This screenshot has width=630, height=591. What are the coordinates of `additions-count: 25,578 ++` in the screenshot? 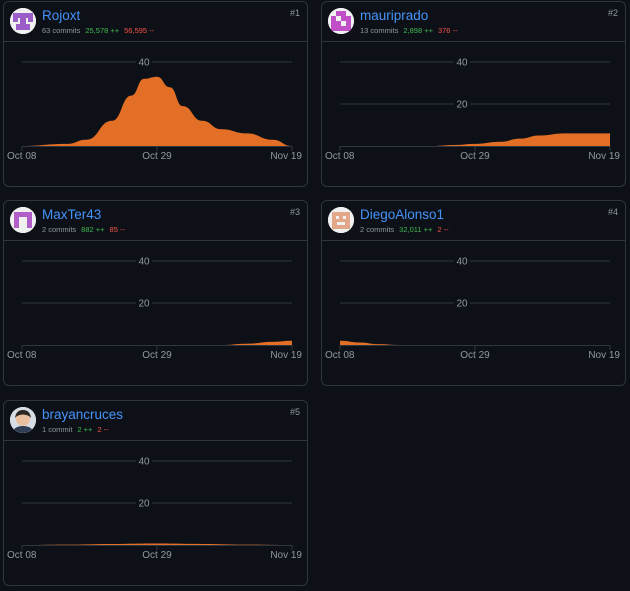 It's located at (102, 30).